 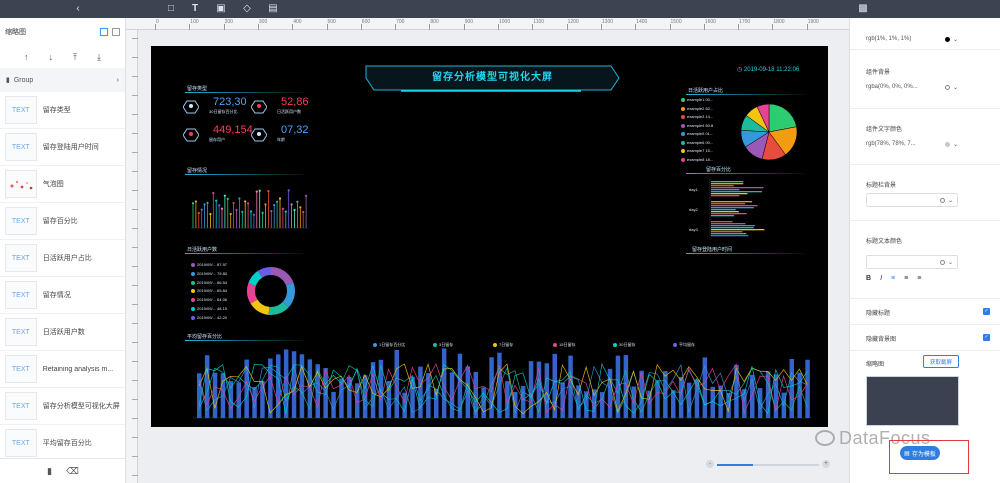 What do you see at coordinates (62, 332) in the screenshot?
I see `layer-item: TEXT 日活跃用户数` at bounding box center [62, 332].